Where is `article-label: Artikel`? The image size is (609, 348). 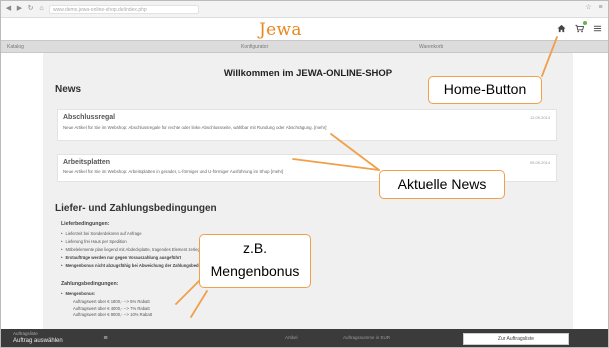
article-label: Artikel is located at coordinates (291, 337).